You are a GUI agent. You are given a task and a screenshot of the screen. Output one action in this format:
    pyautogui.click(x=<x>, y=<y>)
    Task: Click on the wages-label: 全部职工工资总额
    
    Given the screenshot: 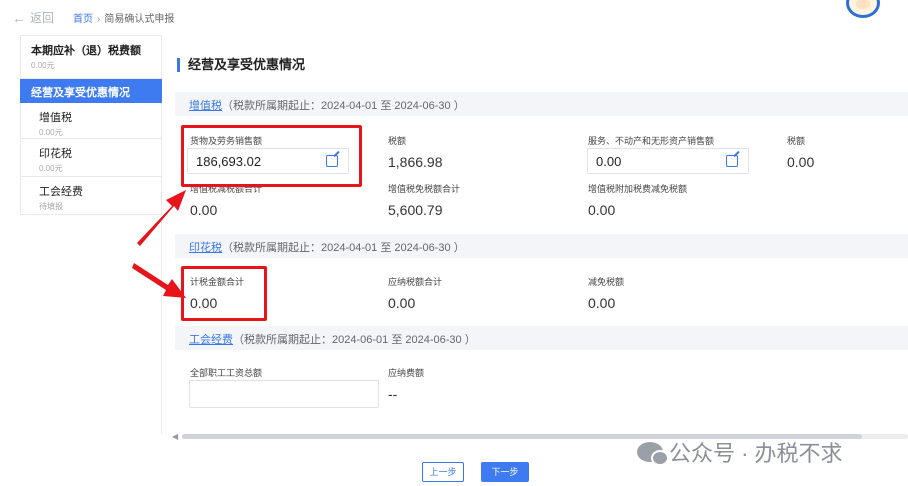 What is the action you would take?
    pyautogui.click(x=226, y=373)
    